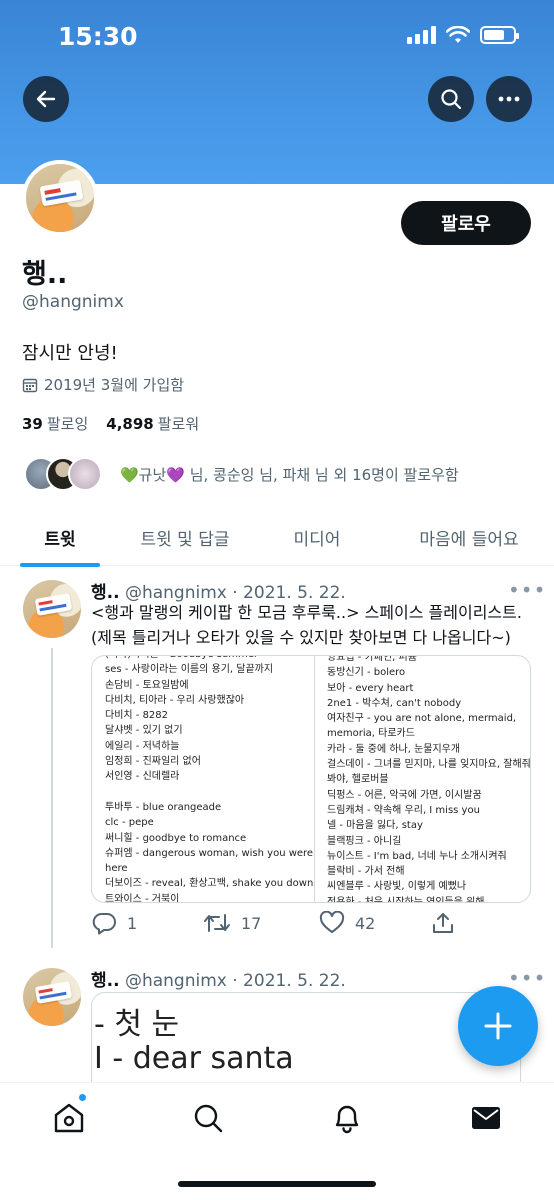  I want to click on following-link: 39 팔로잉, so click(55, 423).